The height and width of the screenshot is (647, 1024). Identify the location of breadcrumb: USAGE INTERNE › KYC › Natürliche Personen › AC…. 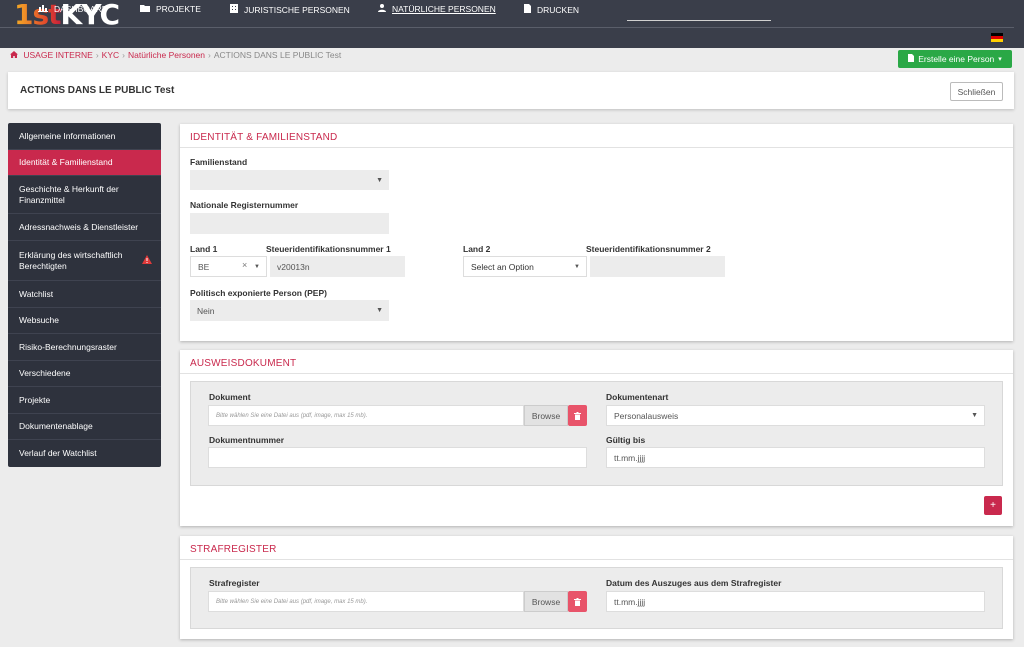
(175, 55).